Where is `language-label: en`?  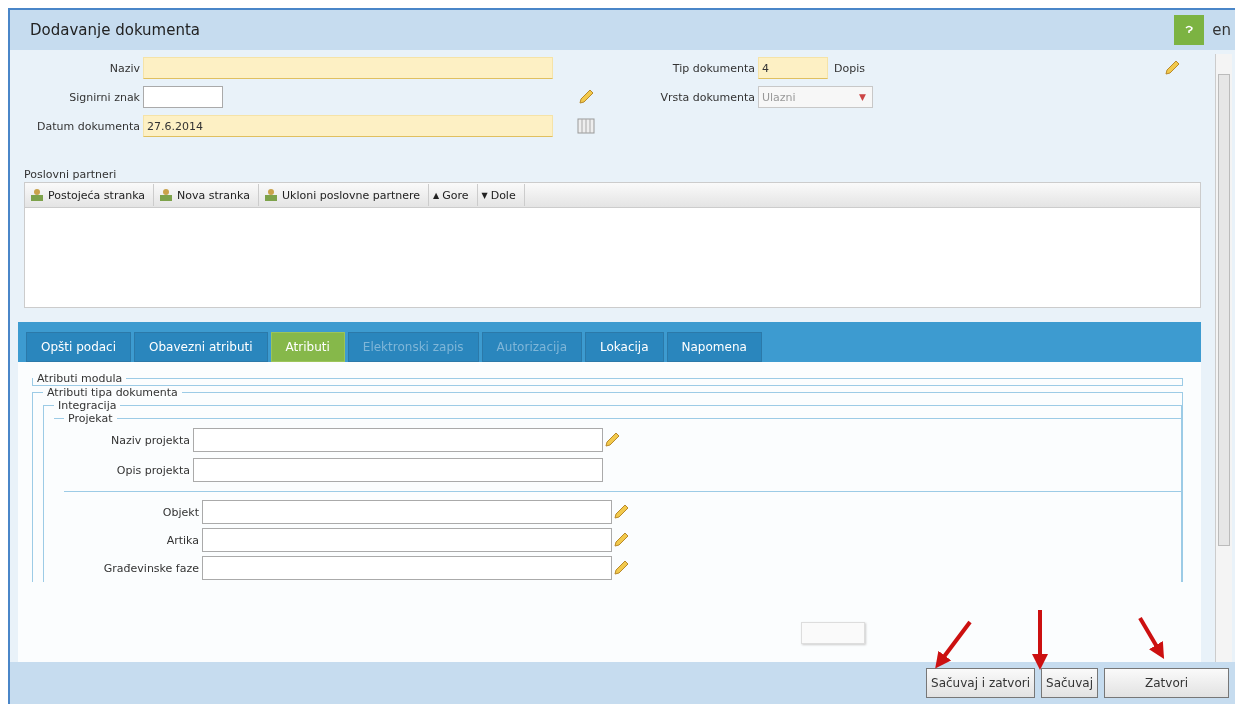
language-label: en is located at coordinates (1221, 30).